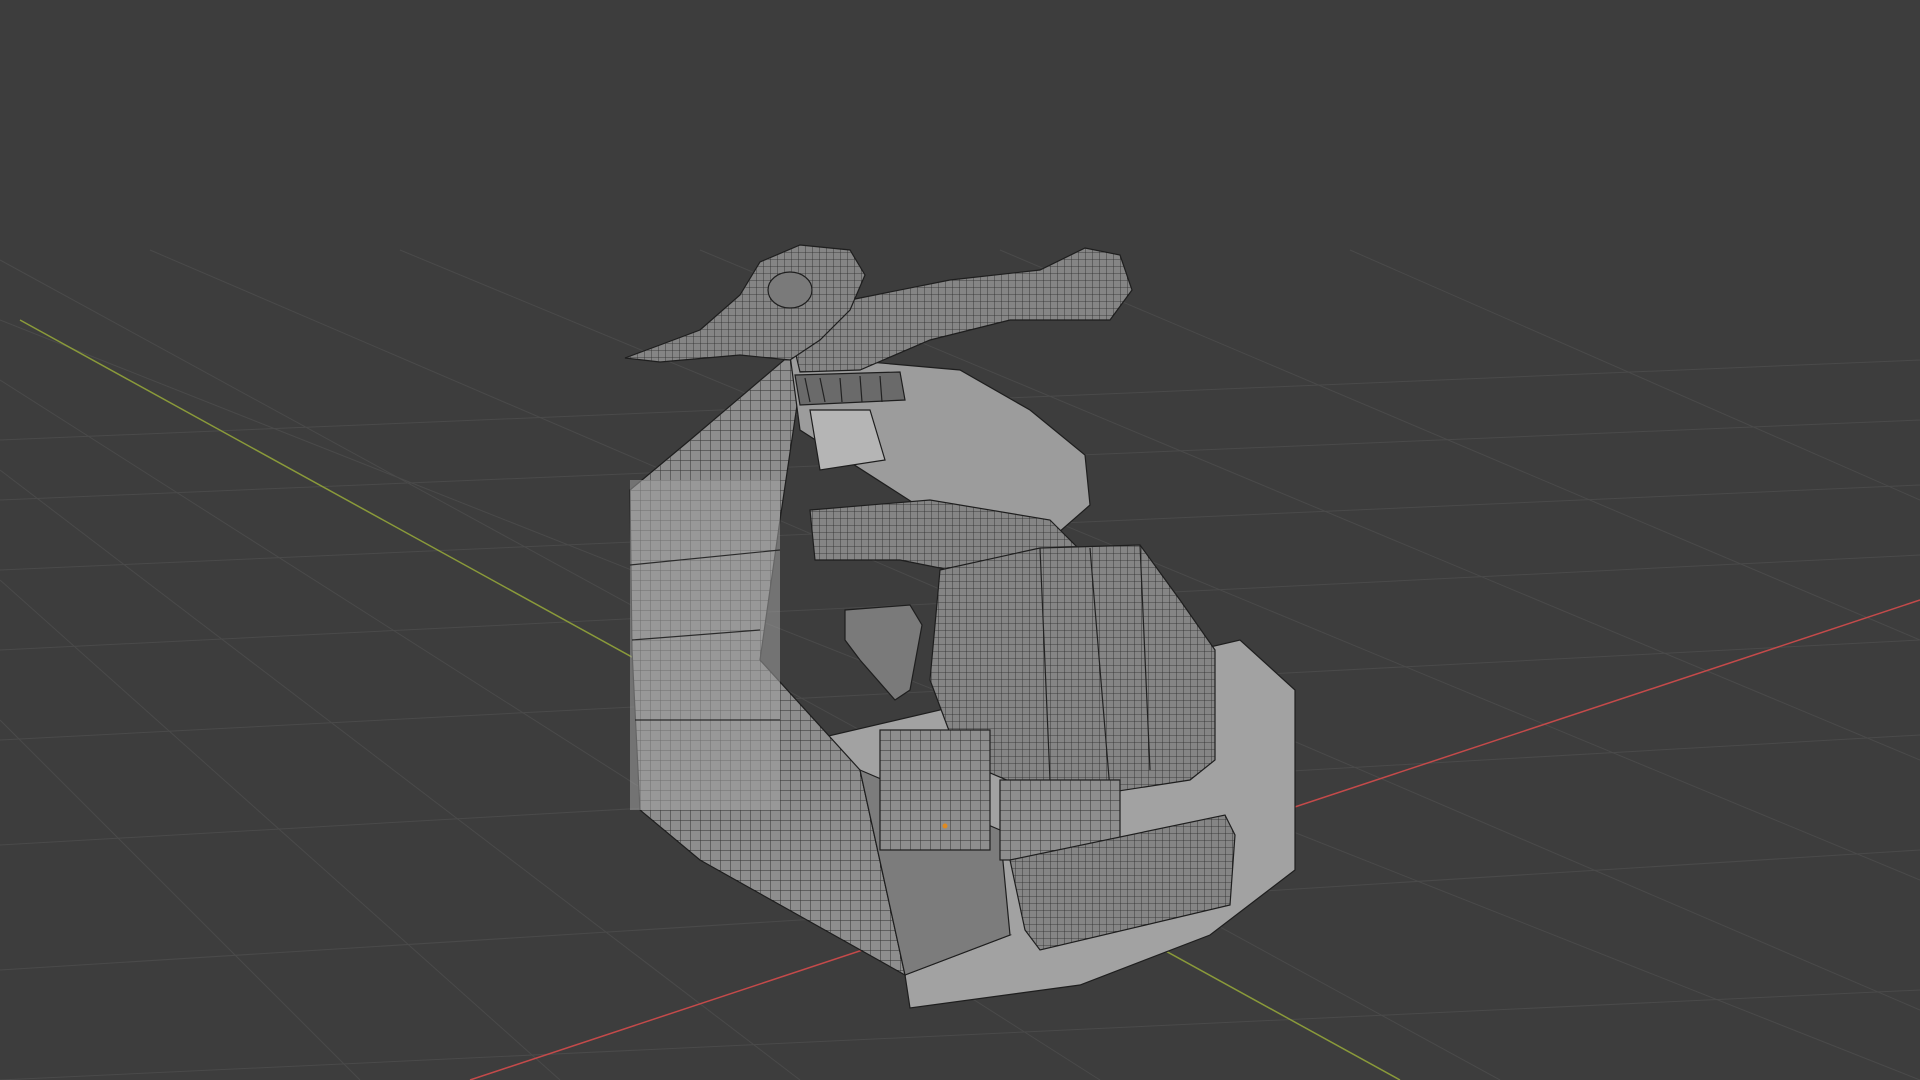 Image resolution: width=1920 pixels, height=1080 pixels. Describe the element at coordinates (883, 652) in the screenshot. I see `side-handle` at that location.